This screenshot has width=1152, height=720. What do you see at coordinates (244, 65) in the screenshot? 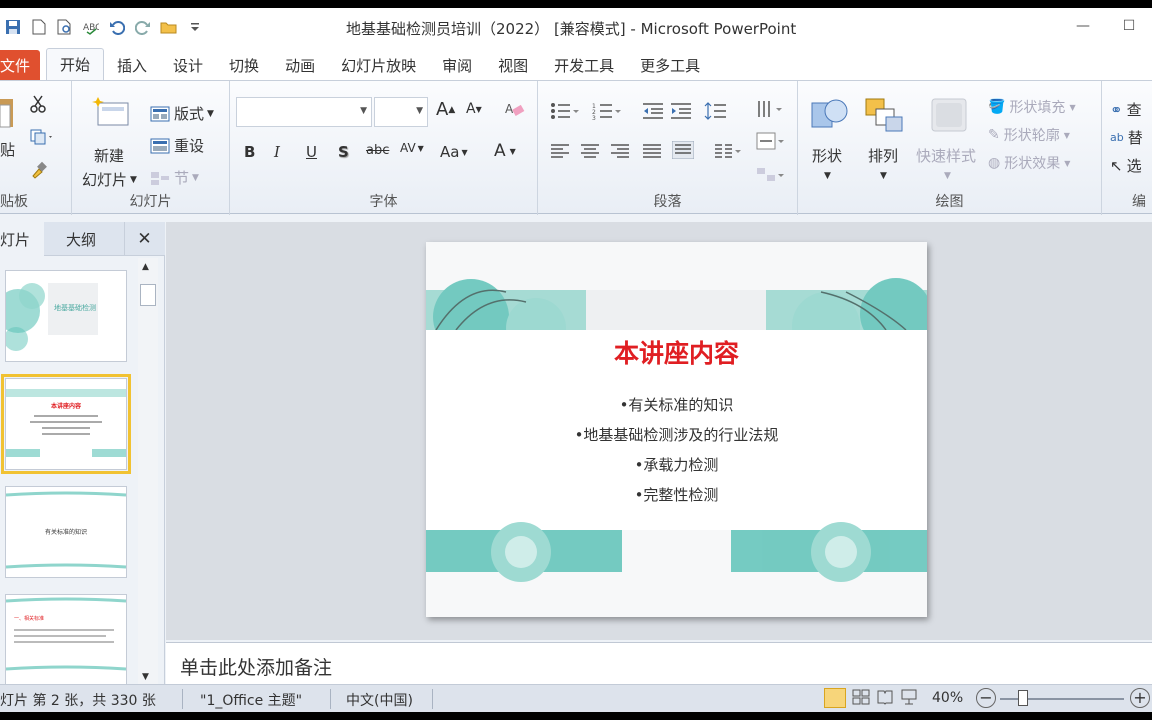
I see `tab-transitions: 切换` at bounding box center [244, 65].